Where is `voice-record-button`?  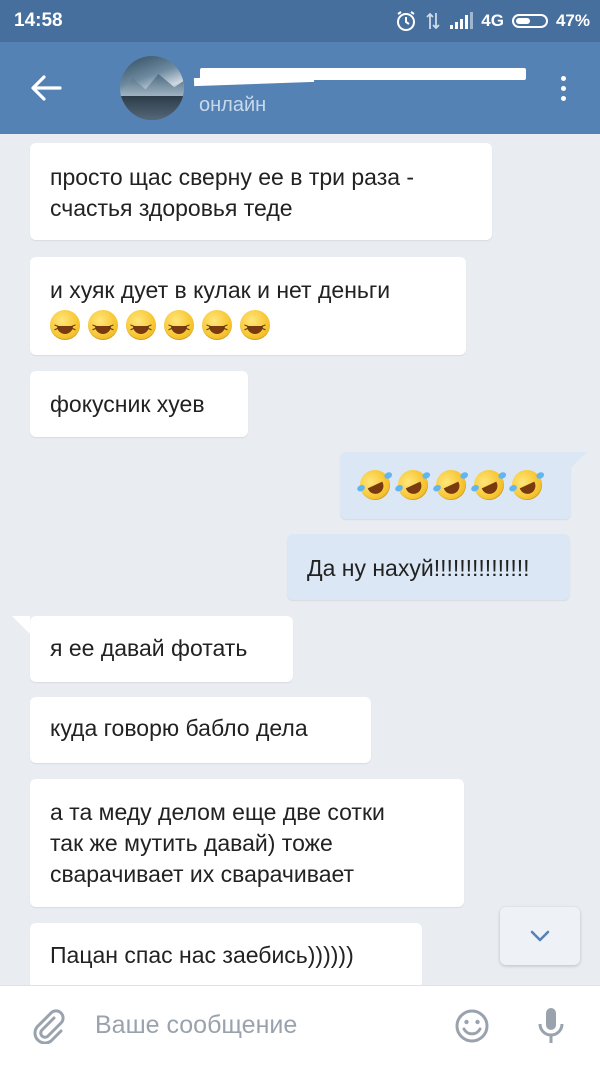
voice-record-button is located at coordinates (551, 1026).